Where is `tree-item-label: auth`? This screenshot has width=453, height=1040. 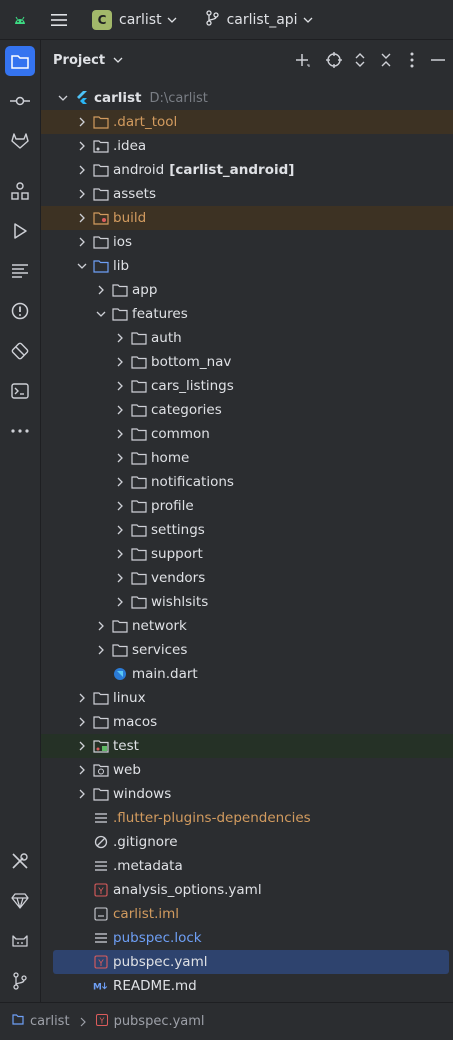
tree-item-label: auth is located at coordinates (166, 338).